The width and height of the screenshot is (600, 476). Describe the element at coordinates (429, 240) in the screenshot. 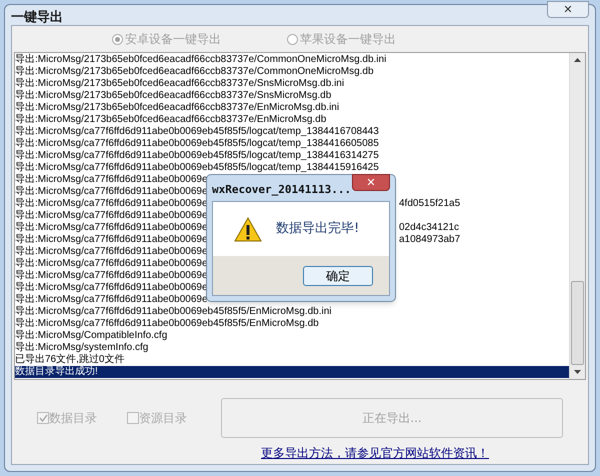

I see `log-row: a1084973ab7` at that location.